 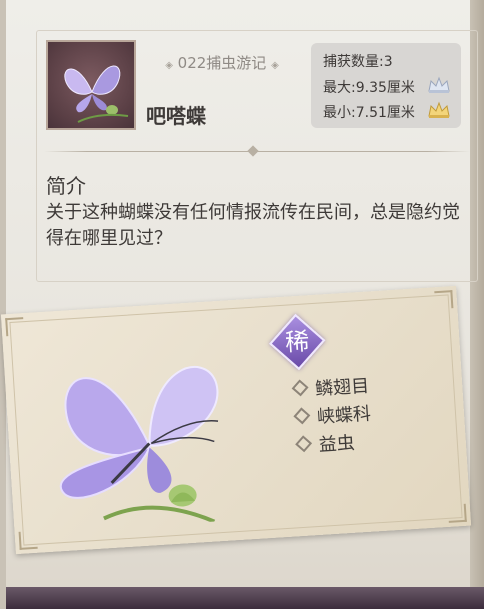 I want to click on silver-crown-icon, so click(x=439, y=84).